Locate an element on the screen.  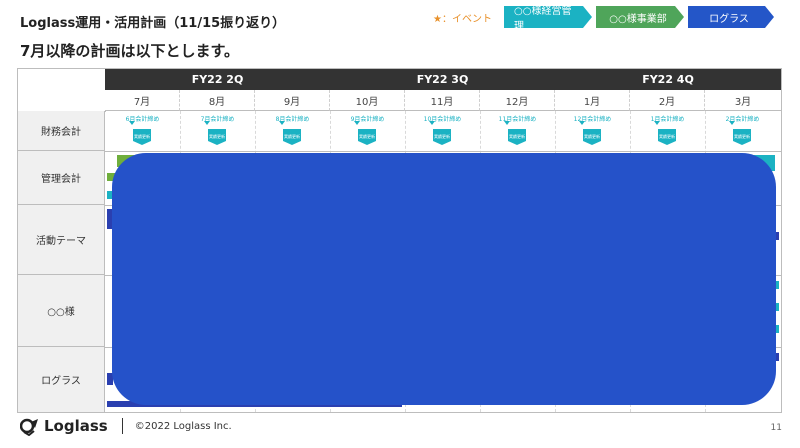
row-label-activity-theme: 活動テーマ is located at coordinates (61, 240).